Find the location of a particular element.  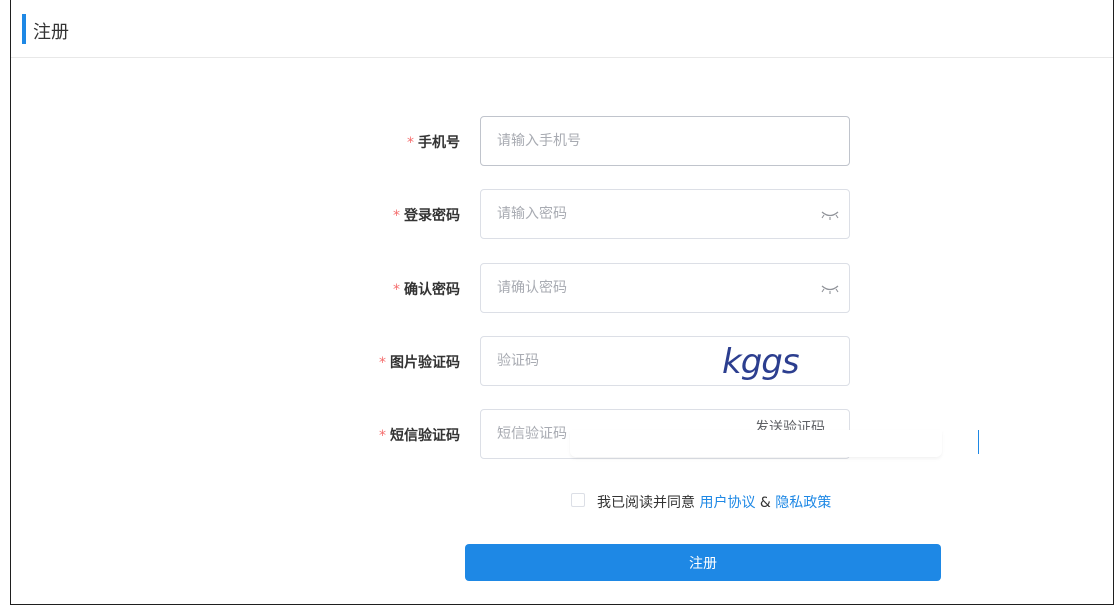

confirm-password-row: * 确认密码 is located at coordinates (557, 288).